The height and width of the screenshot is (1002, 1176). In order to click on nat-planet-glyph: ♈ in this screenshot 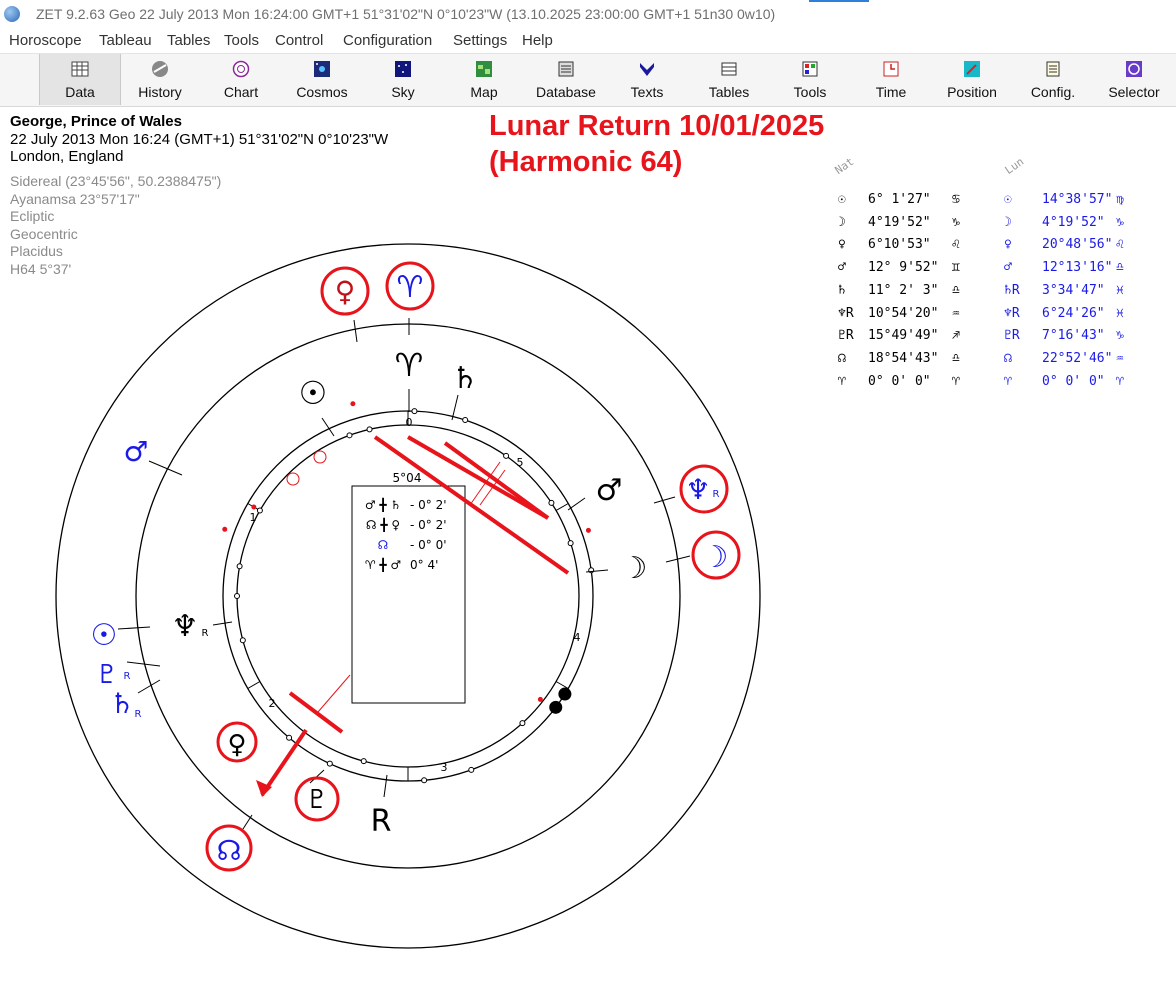, I will do `click(842, 381)`.